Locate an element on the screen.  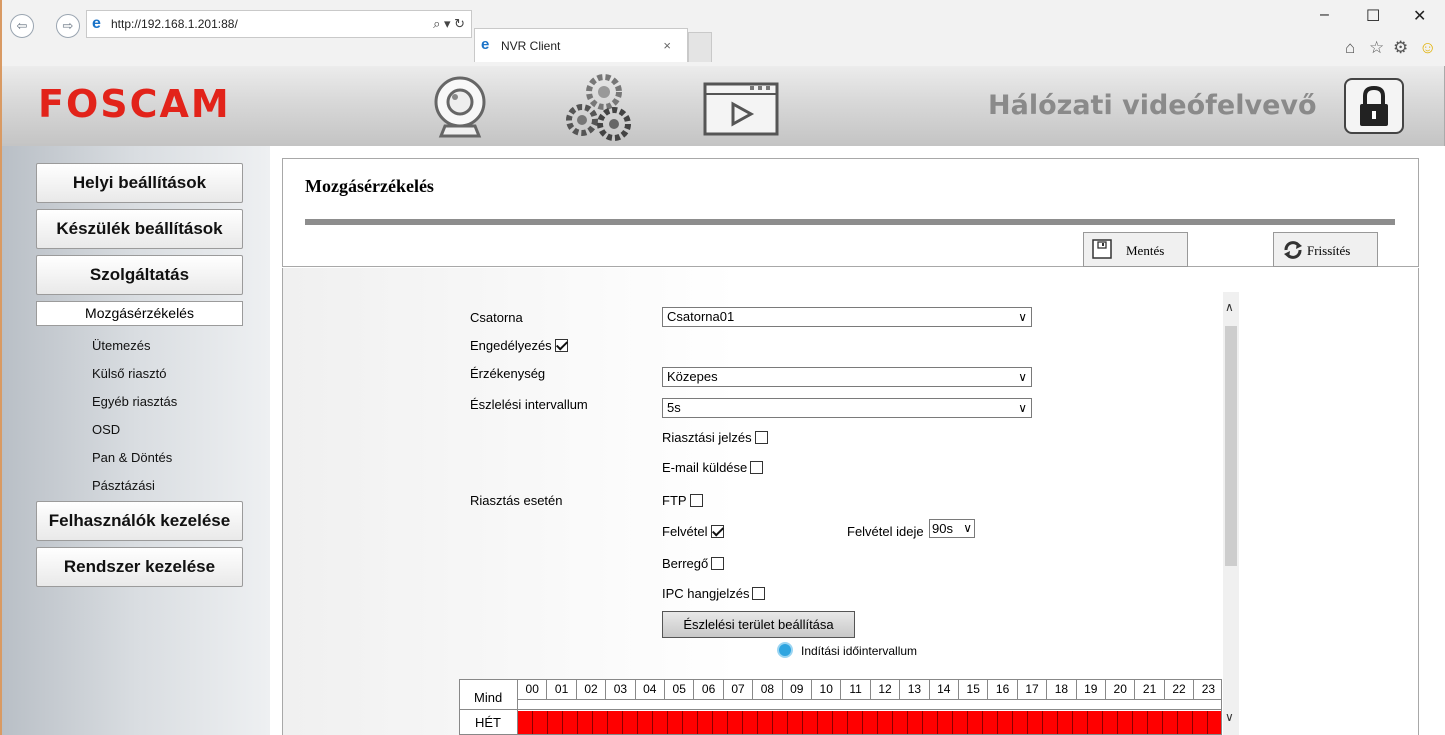
enable-text: Engedélyezés is located at coordinates (511, 345).